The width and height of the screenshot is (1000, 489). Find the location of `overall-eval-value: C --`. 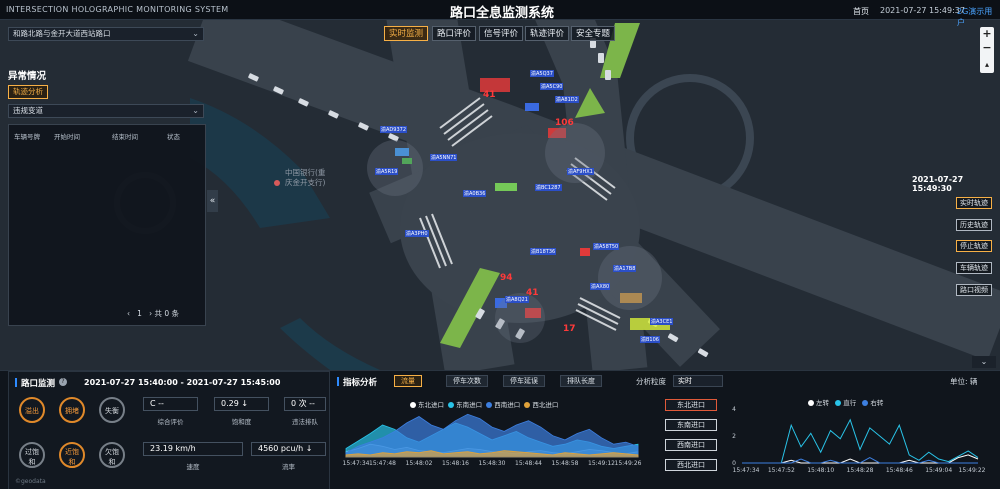

overall-eval-value: C -- is located at coordinates (170, 404).